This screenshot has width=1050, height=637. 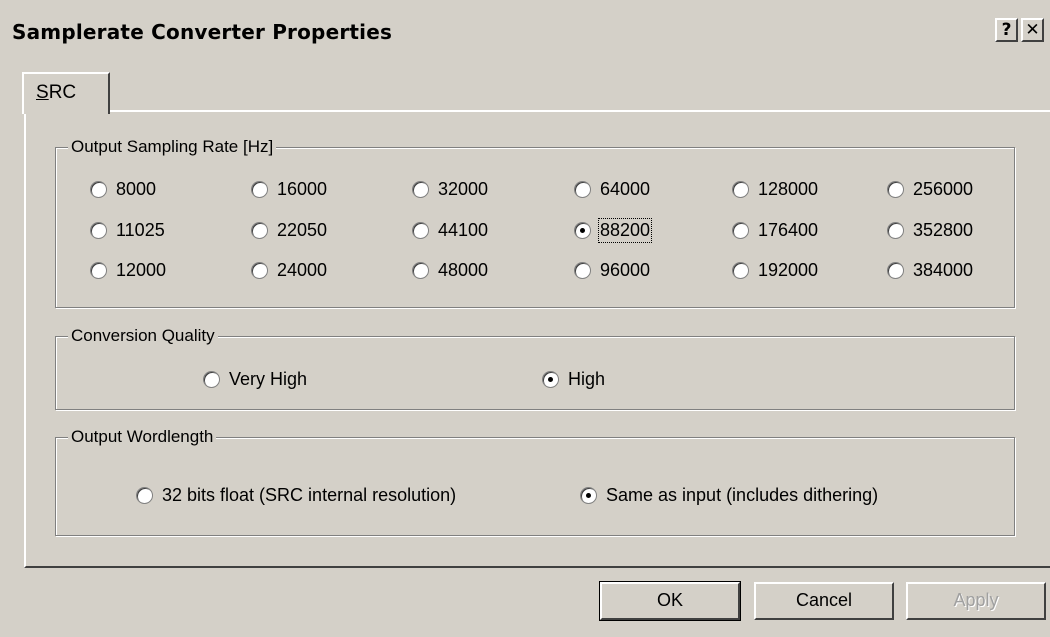 I want to click on sampling-rate-radio-32000: 32000, so click(x=450, y=189).